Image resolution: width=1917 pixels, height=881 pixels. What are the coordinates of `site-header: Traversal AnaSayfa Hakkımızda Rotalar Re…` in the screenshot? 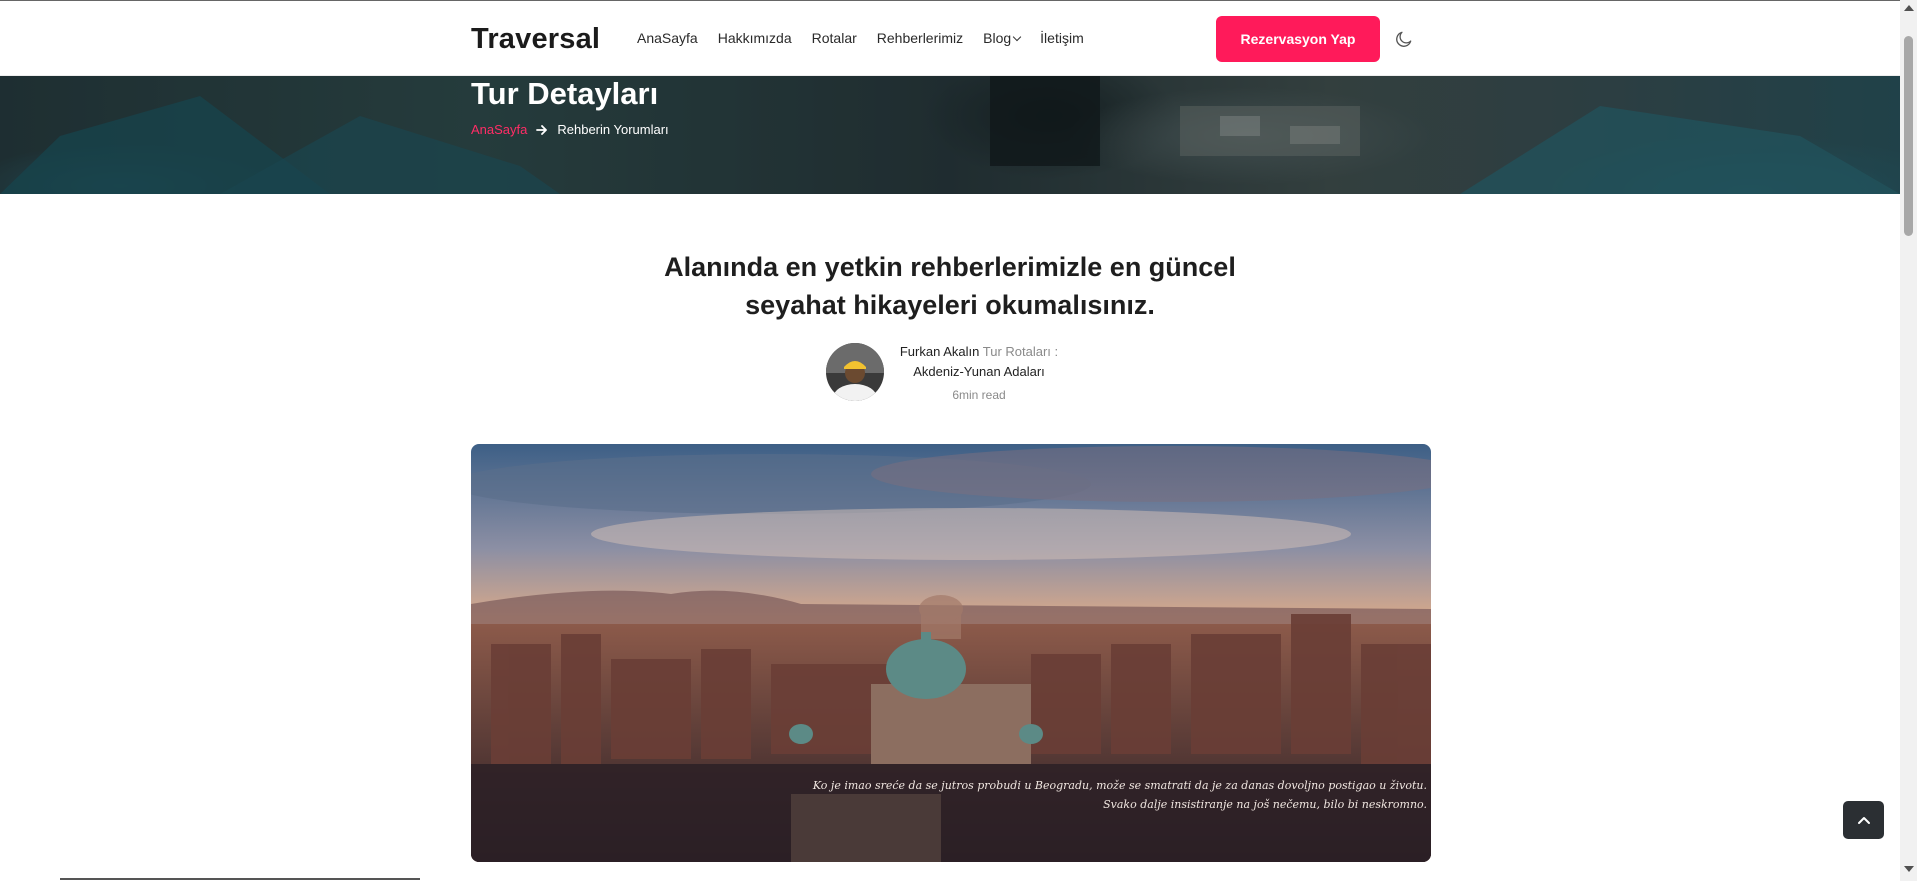 It's located at (950, 38).